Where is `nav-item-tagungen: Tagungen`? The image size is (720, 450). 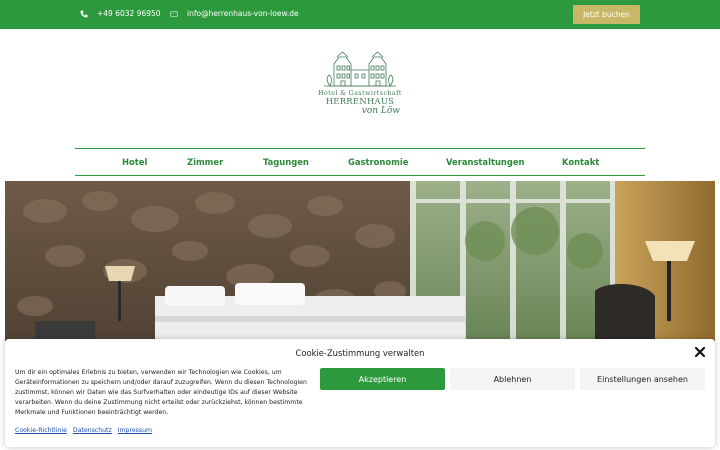
nav-item-tagungen: Tagungen is located at coordinates (286, 162).